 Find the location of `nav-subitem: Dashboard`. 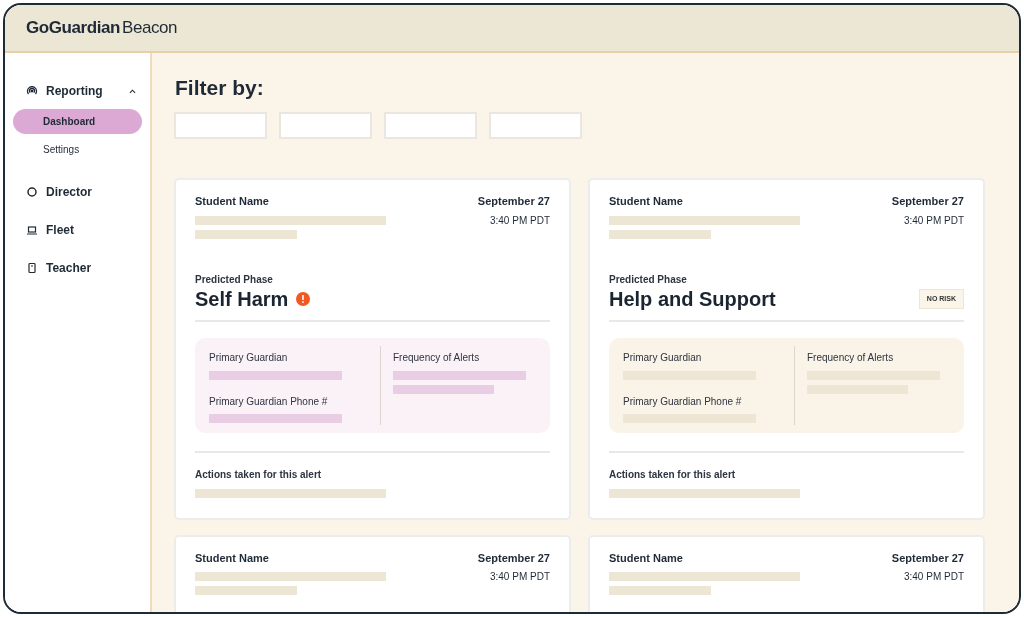

nav-subitem: Dashboard is located at coordinates (77, 121).